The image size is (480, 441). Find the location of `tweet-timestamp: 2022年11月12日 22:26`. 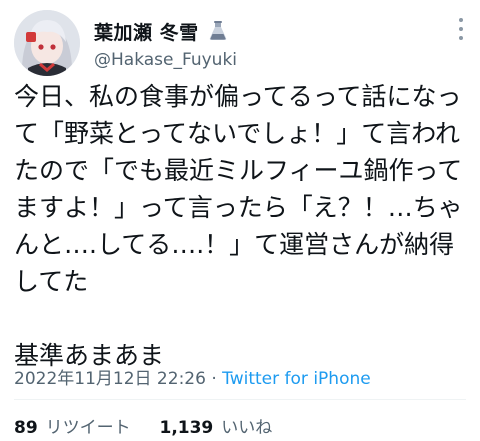

tweet-timestamp: 2022年11月12日 22:26 is located at coordinates (110, 379).